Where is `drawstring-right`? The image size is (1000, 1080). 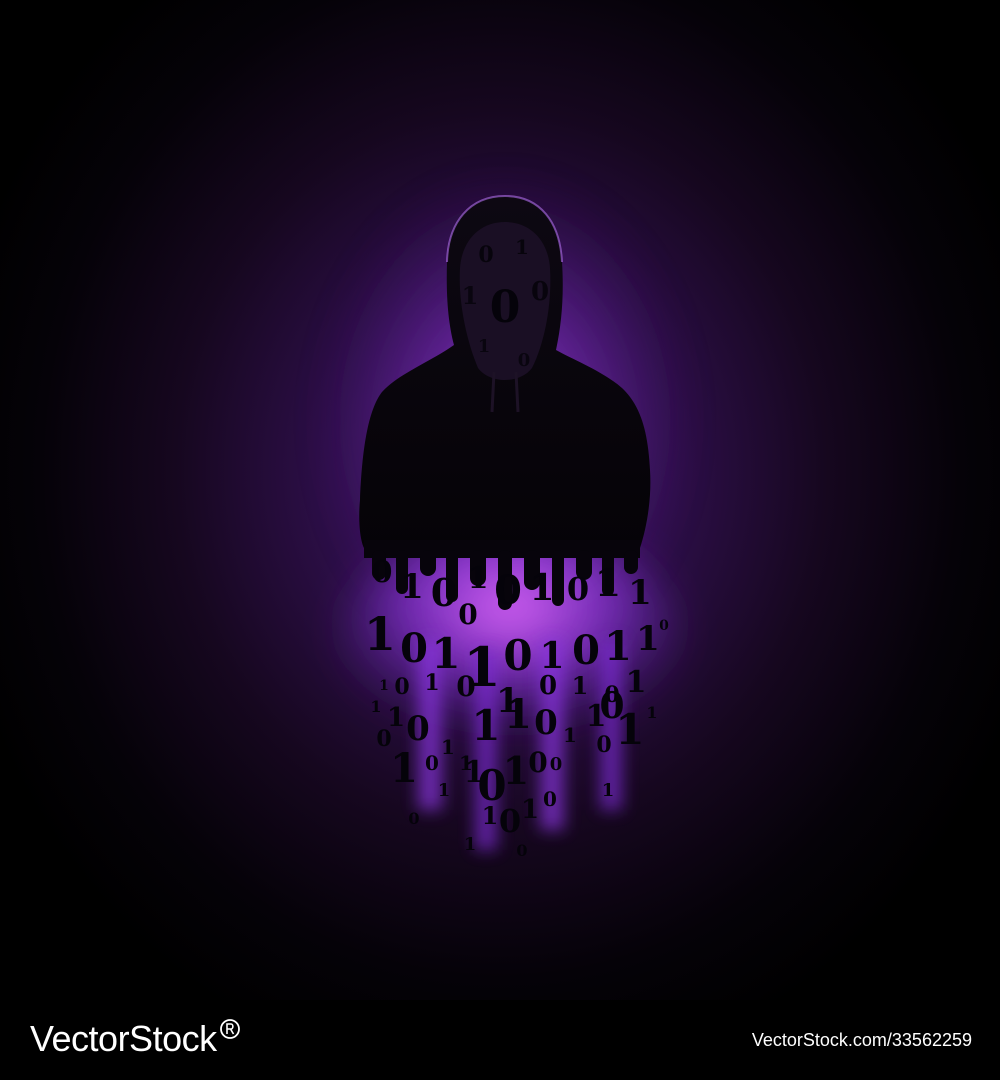 drawstring-right is located at coordinates (517, 392).